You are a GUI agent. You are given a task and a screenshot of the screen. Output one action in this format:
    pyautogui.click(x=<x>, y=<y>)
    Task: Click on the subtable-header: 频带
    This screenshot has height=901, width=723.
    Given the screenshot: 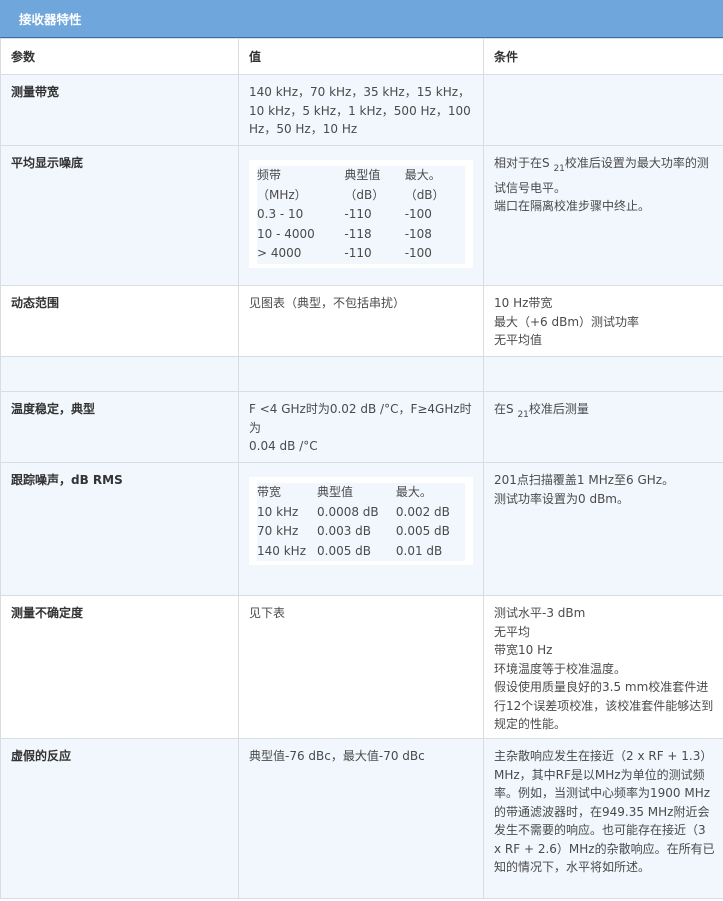 What is the action you would take?
    pyautogui.click(x=301, y=176)
    